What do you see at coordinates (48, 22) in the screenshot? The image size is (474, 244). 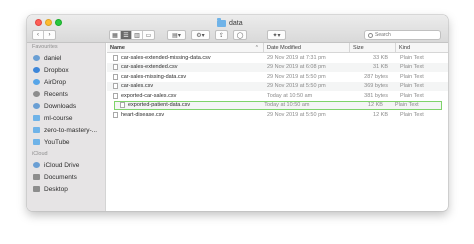 I see `minimize-button` at bounding box center [48, 22].